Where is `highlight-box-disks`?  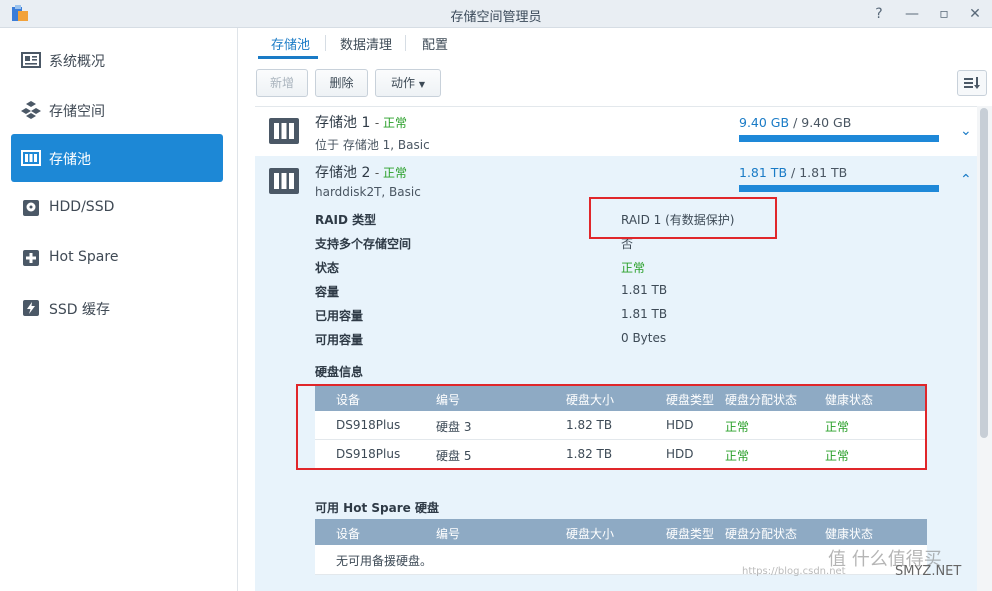 highlight-box-disks is located at coordinates (611, 427).